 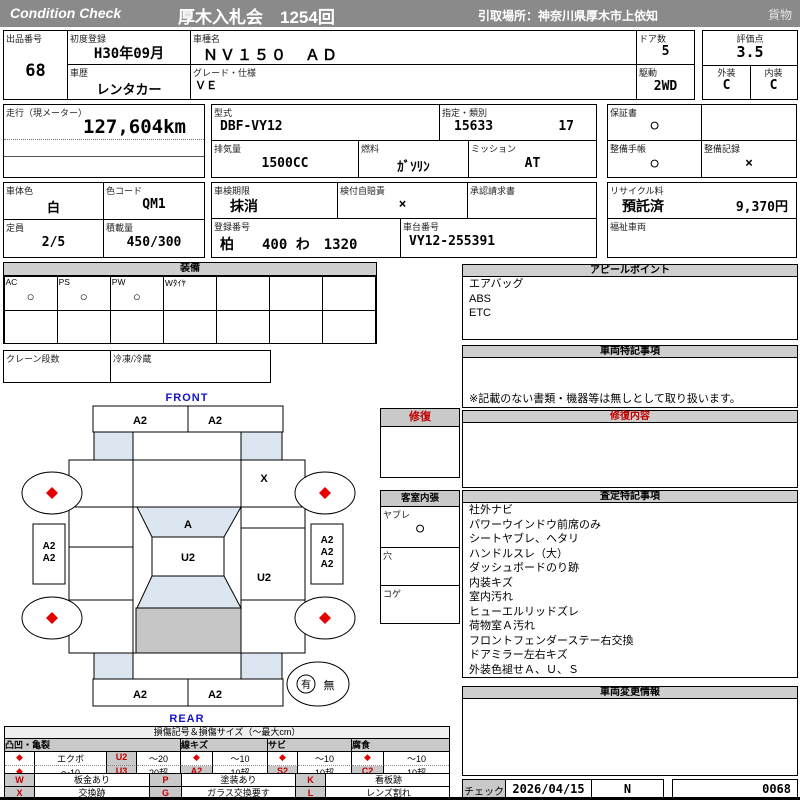 I want to click on mileage-box: 走行（現メーター） 127,604km, so click(x=104, y=141).